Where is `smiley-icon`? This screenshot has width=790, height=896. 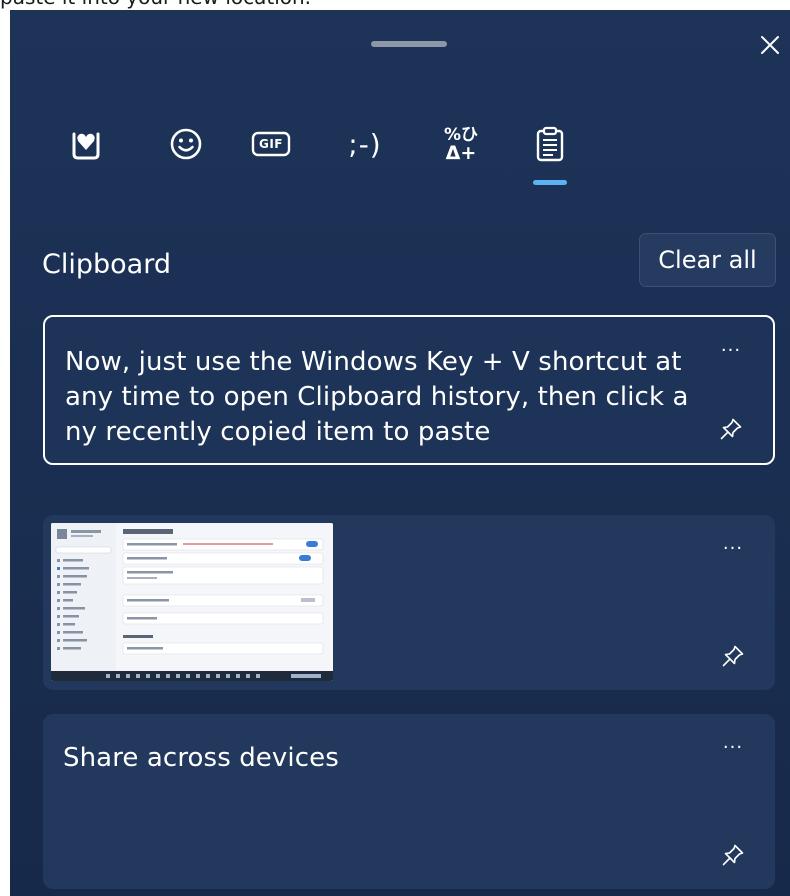
smiley-icon is located at coordinates (186, 144).